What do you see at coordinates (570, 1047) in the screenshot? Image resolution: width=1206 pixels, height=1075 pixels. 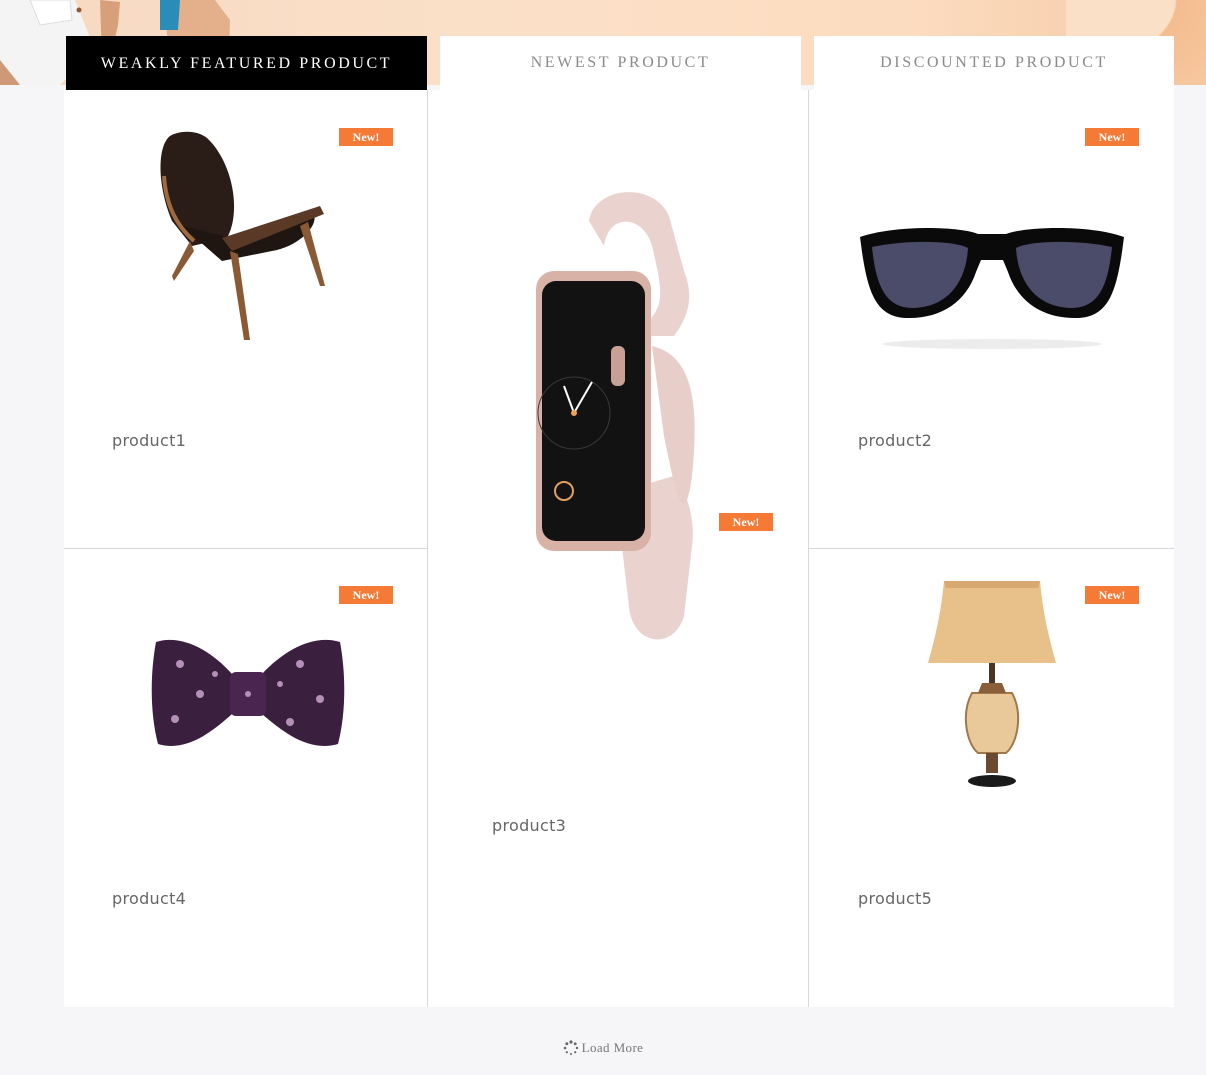 I see `loading-spinner-icon` at bounding box center [570, 1047].